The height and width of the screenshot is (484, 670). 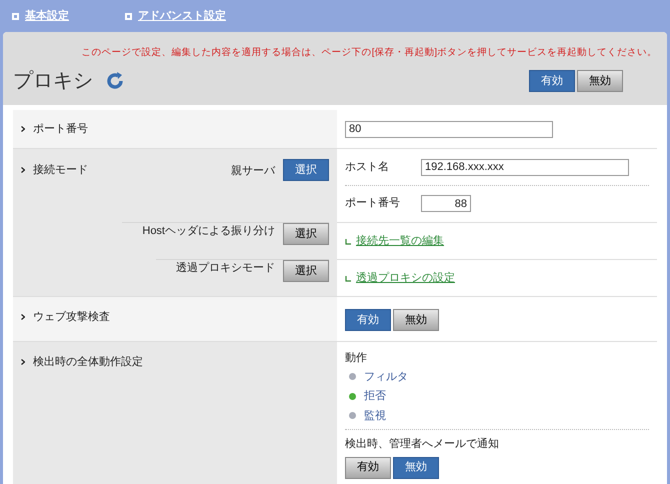 What do you see at coordinates (400, 241) in the screenshot?
I see `settings-link: 接続先一覧の編集` at bounding box center [400, 241].